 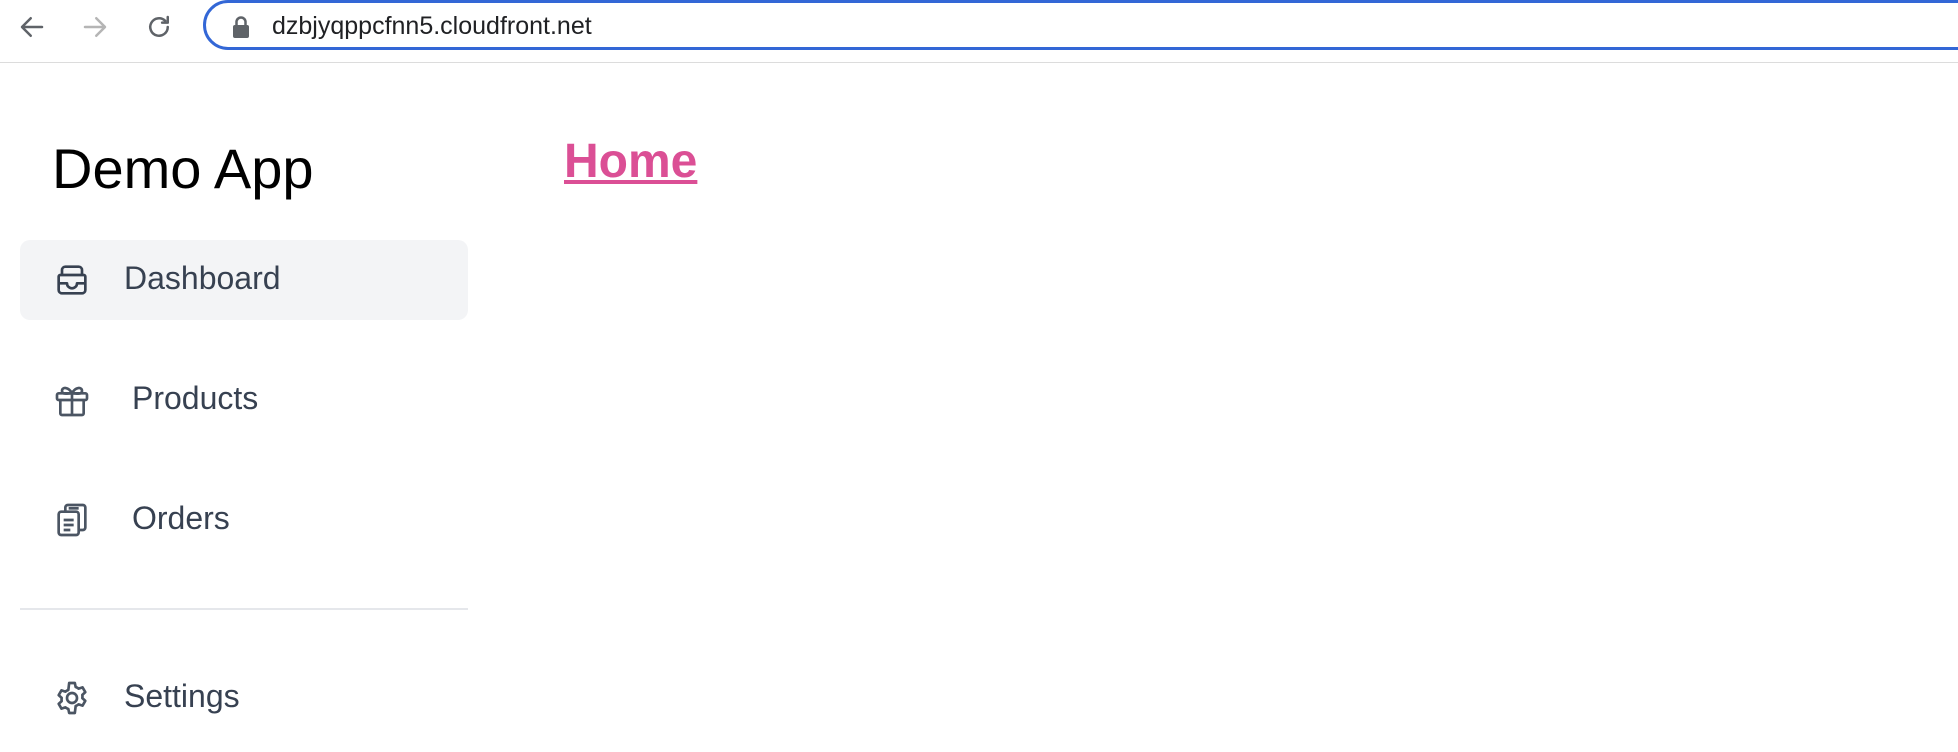 I want to click on app-title: Demo App, so click(x=183, y=168).